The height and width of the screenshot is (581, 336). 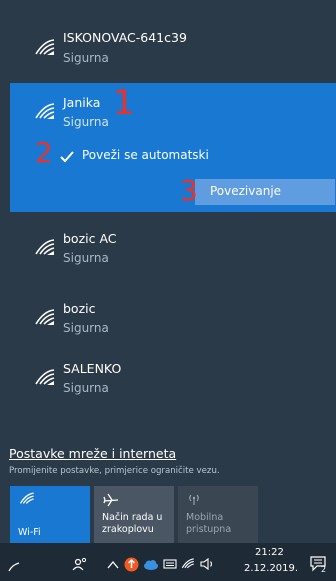 I want to click on network-ssid: SALENKO, so click(x=92, y=368).